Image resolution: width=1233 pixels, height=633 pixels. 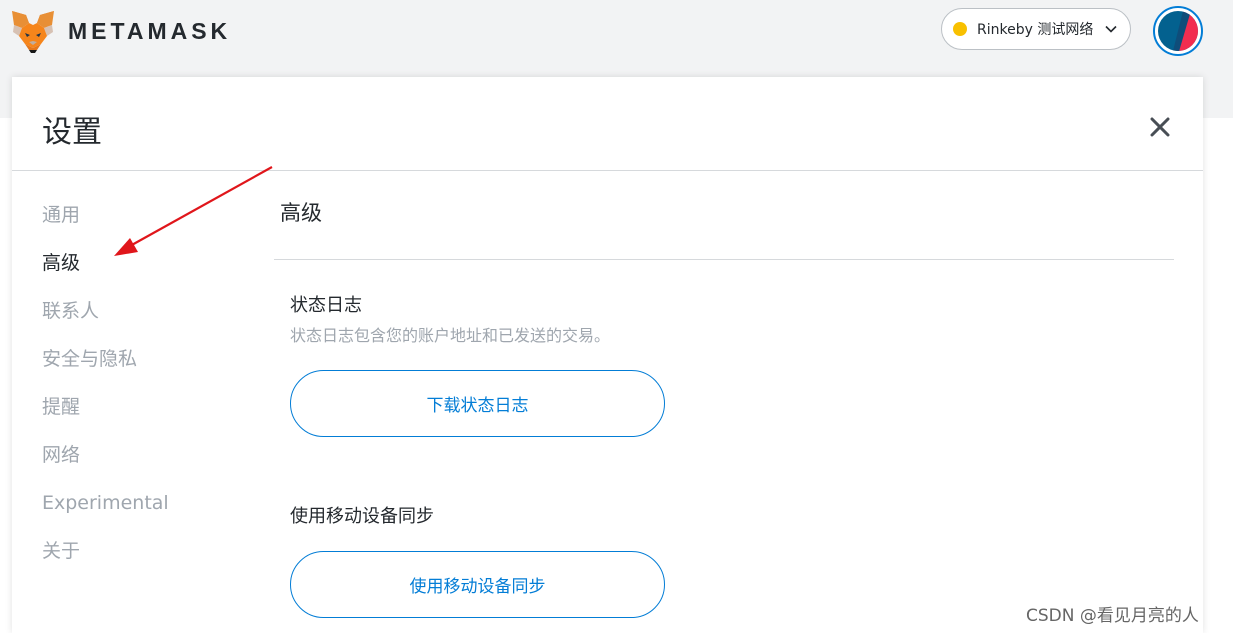 I want to click on section-title: 高级, so click(x=301, y=213).